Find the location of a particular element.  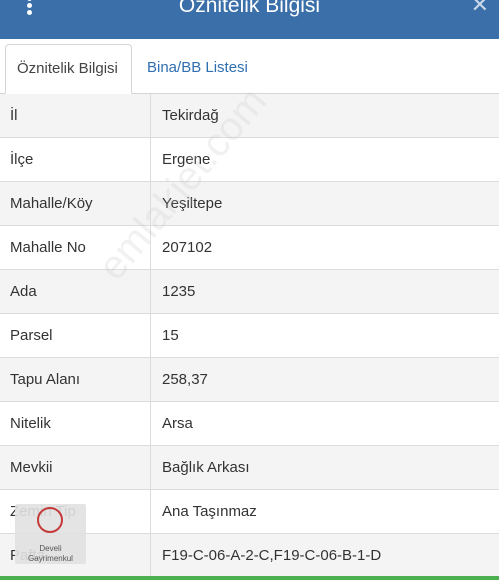

table-row: İl Tekirdağ is located at coordinates (249, 116).